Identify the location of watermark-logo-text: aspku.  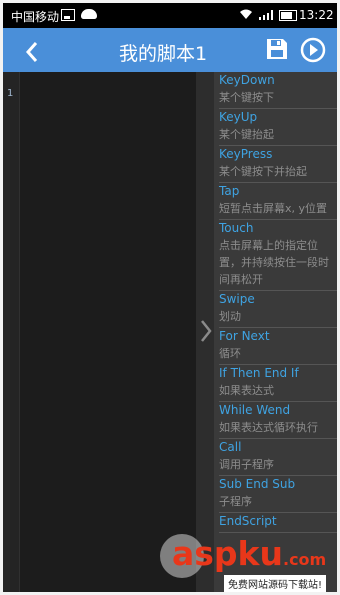
(227, 553).